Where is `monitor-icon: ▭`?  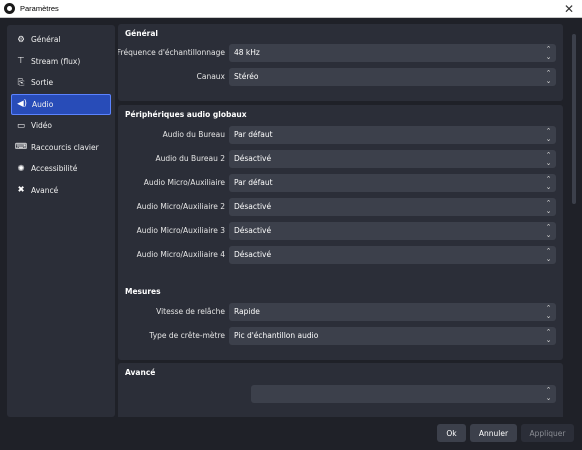
monitor-icon: ▭ is located at coordinates (21, 125).